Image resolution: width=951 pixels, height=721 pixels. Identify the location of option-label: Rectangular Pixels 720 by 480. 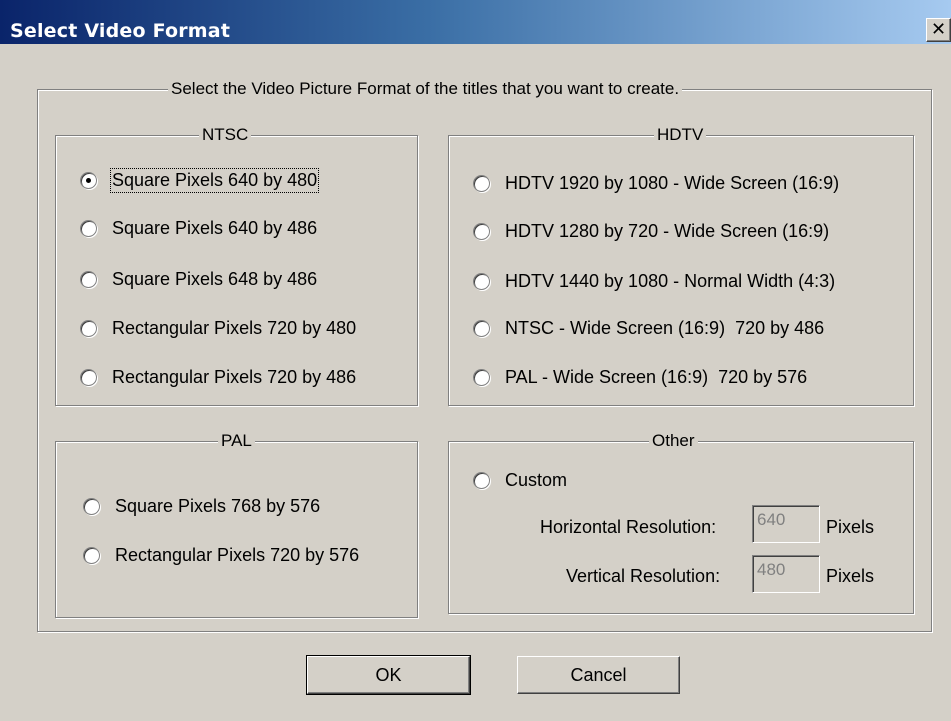
(234, 327).